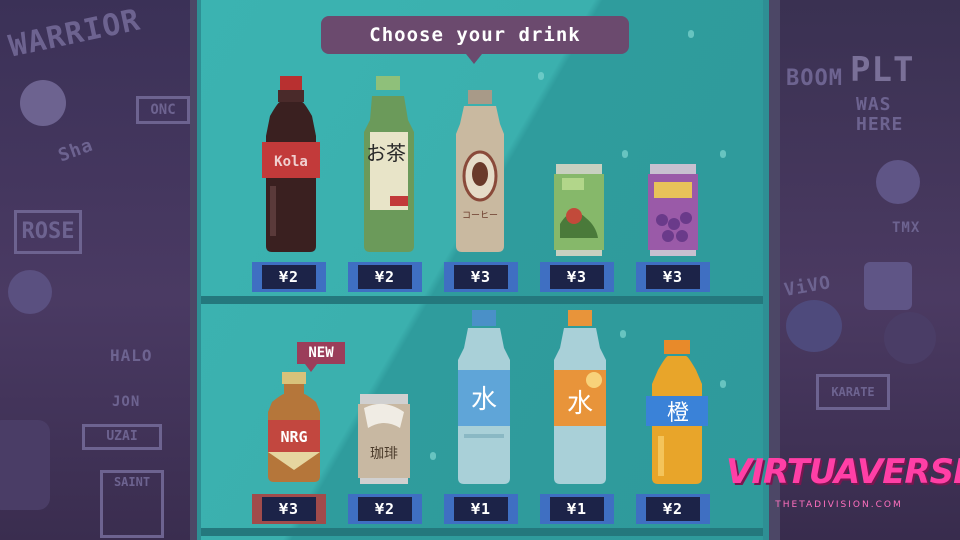  Describe the element at coordinates (25, 465) in the screenshot. I see `skull-sticker` at that location.